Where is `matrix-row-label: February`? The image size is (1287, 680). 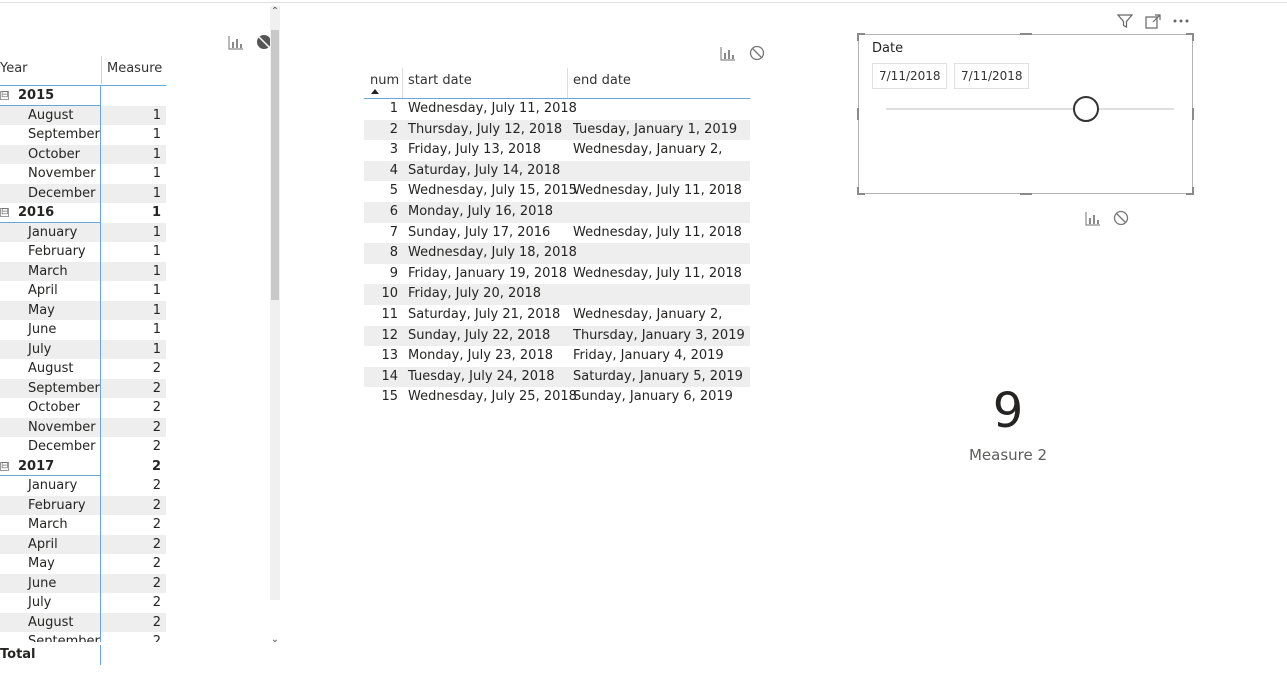 matrix-row-label: February is located at coordinates (57, 251).